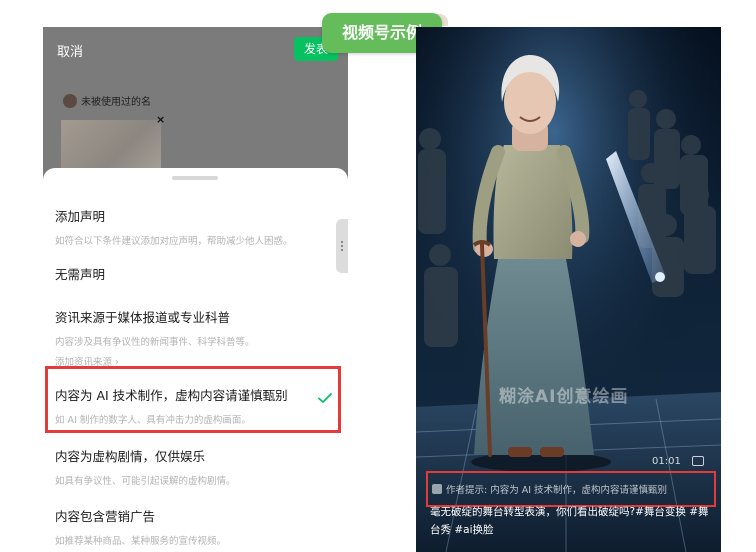 The image size is (756, 552). I want to click on option-fictional-plot: 内容为虚构剧情，仅供娱乐 如具有争议性、可能引起误解的虚构剧情。, so click(198, 466).